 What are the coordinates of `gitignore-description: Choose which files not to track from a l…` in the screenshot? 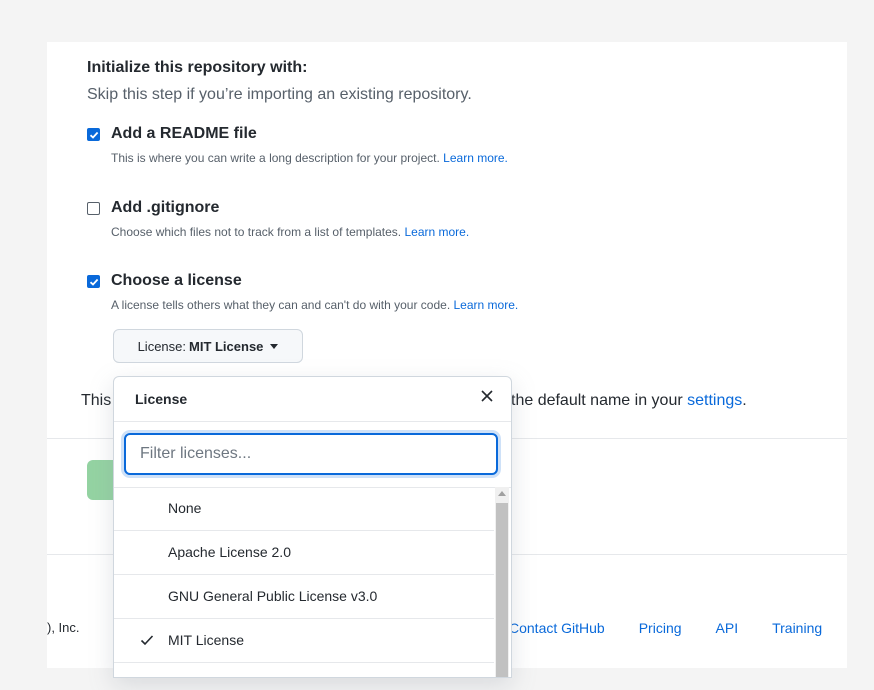 It's located at (290, 232).